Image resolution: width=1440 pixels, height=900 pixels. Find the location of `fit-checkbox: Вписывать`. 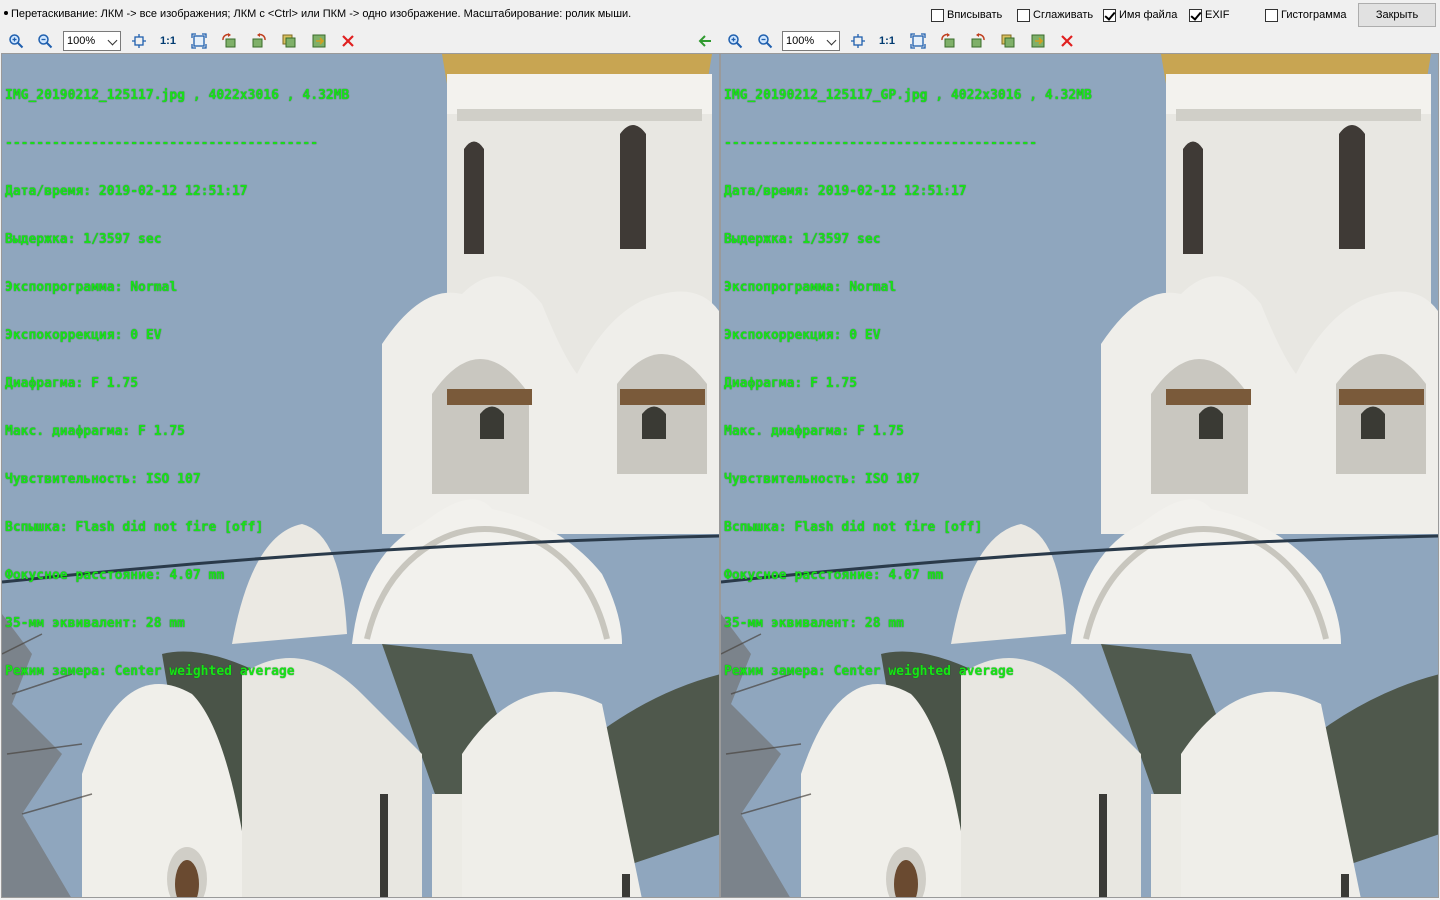

fit-checkbox: Вписывать is located at coordinates (966, 15).